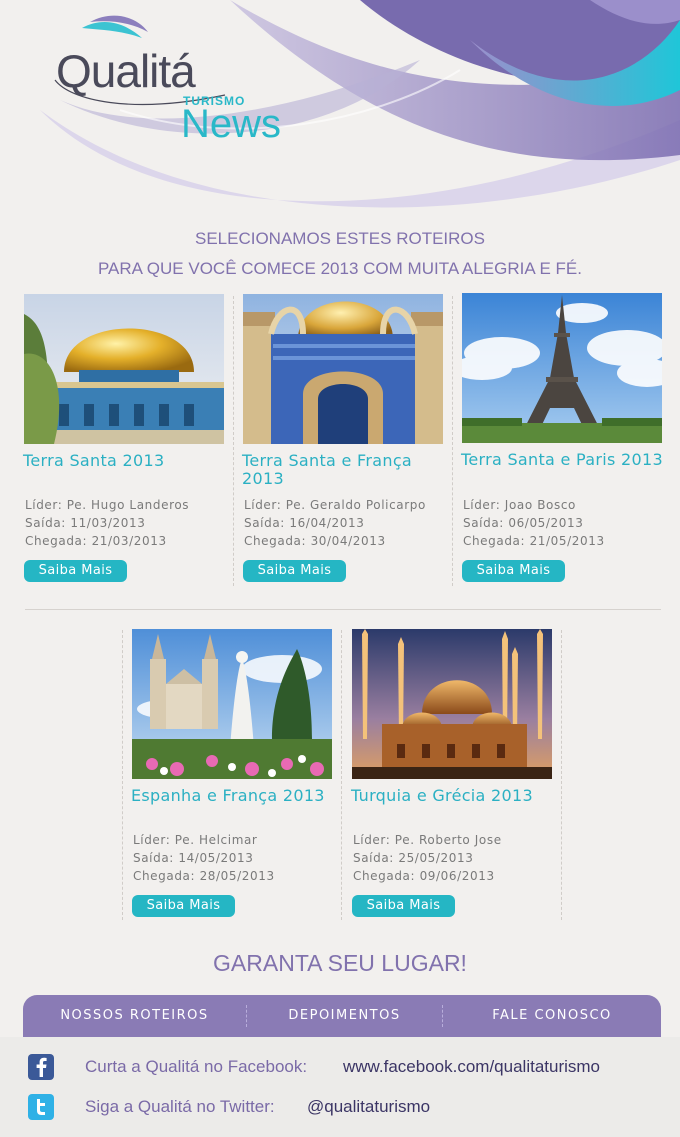  Describe the element at coordinates (452, 704) in the screenshot. I see `blue-mosque-photo` at that location.